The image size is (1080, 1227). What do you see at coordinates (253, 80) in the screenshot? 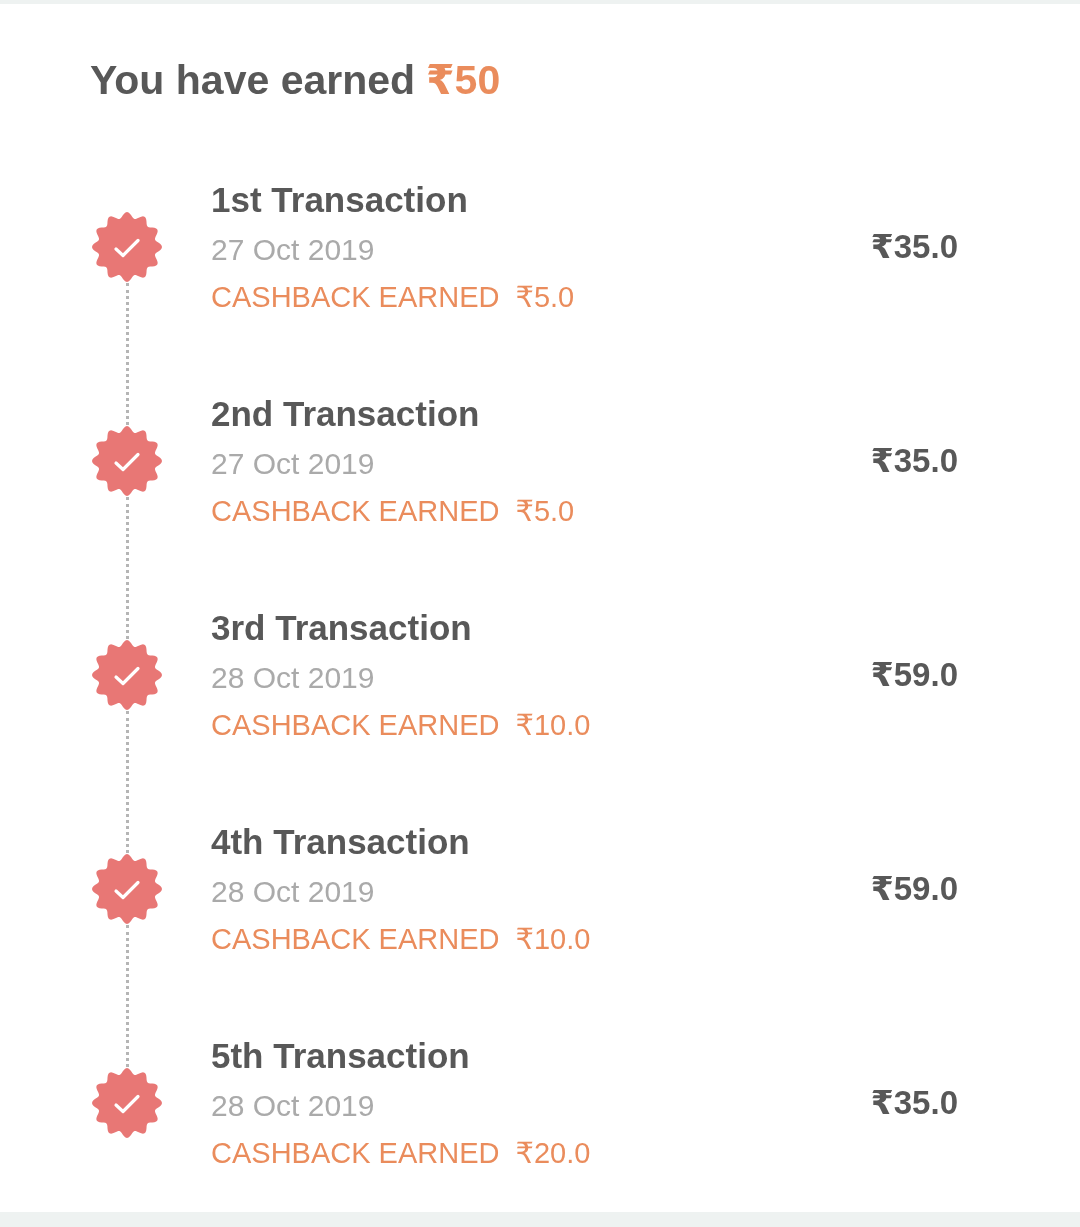
I see `earned-heading-text: You have earned` at bounding box center [253, 80].